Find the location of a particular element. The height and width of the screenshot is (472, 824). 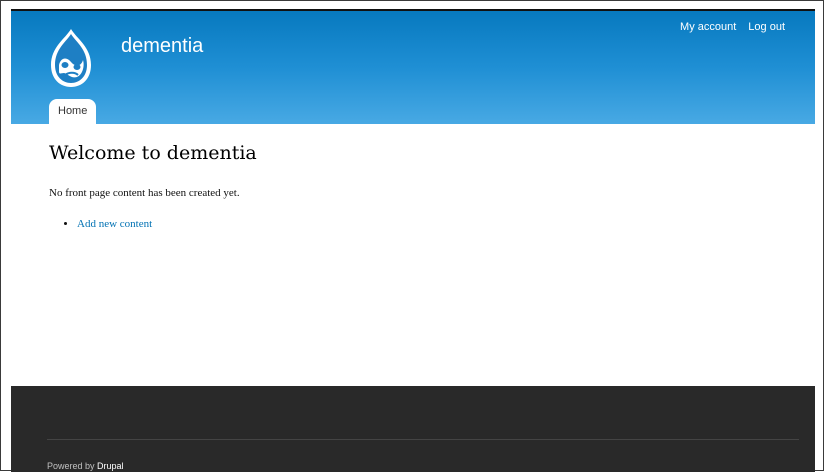

content-link-list: Add new content is located at coordinates (108, 224).